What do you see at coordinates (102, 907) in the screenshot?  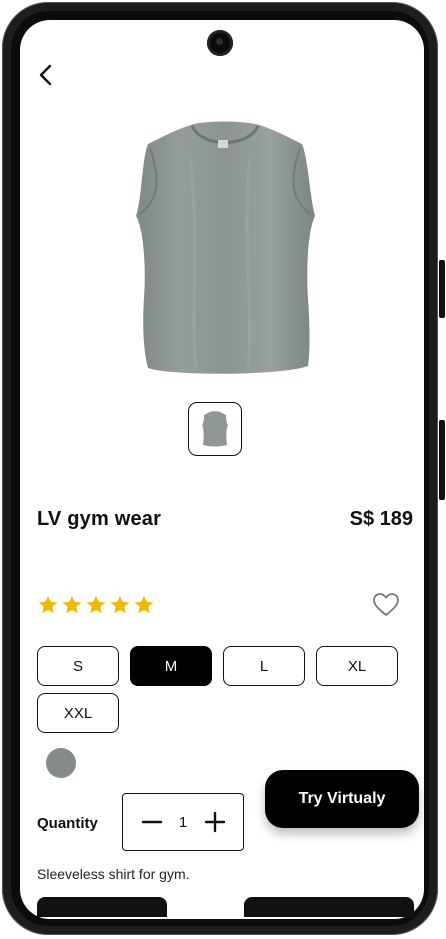 I see `bottom-action-left` at bounding box center [102, 907].